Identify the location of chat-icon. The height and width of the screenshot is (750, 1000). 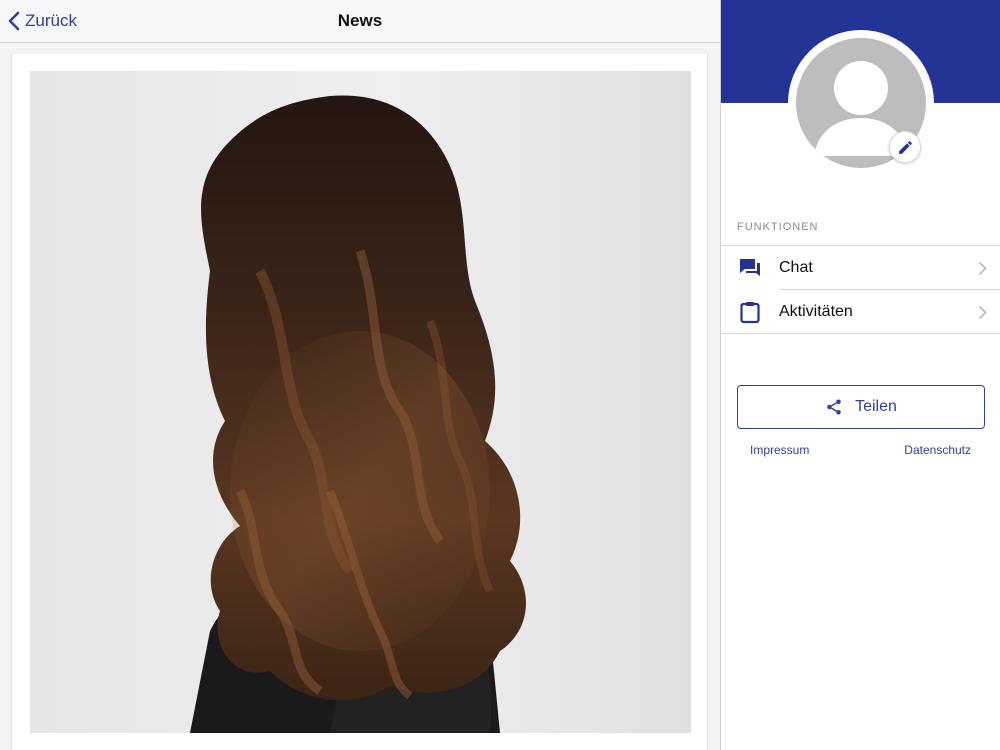
(750, 268).